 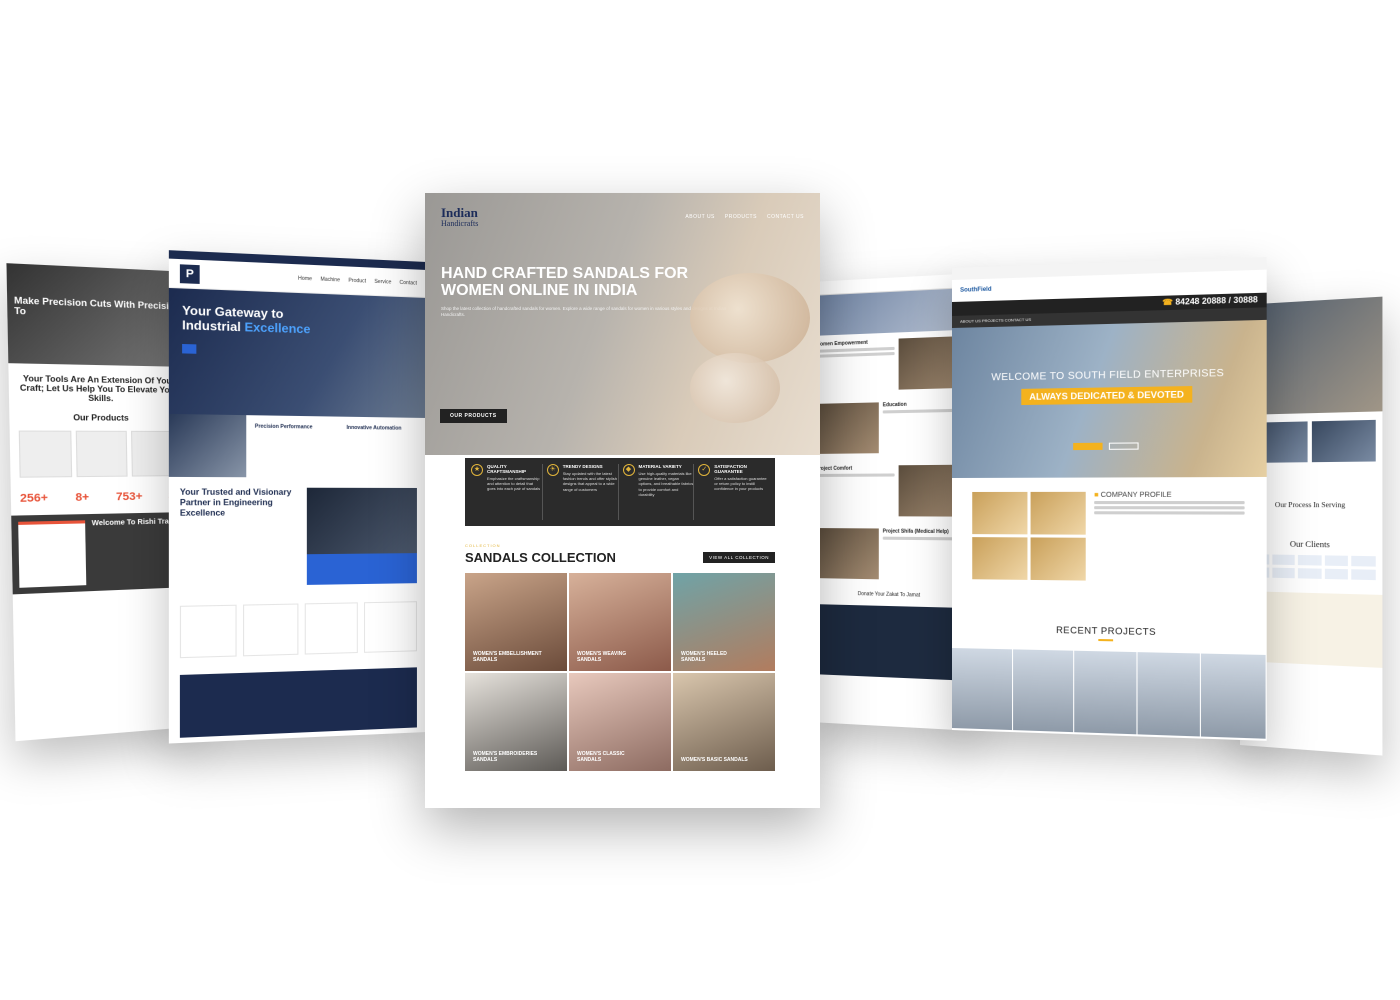 I want to click on hero-title: Your Gateway to Industrial Excellence, so click(x=246, y=320).